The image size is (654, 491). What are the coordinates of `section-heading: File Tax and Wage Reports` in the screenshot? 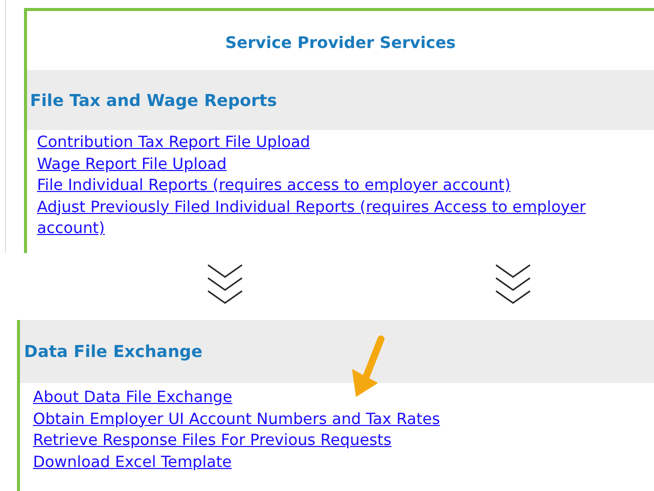 It's located at (153, 100).